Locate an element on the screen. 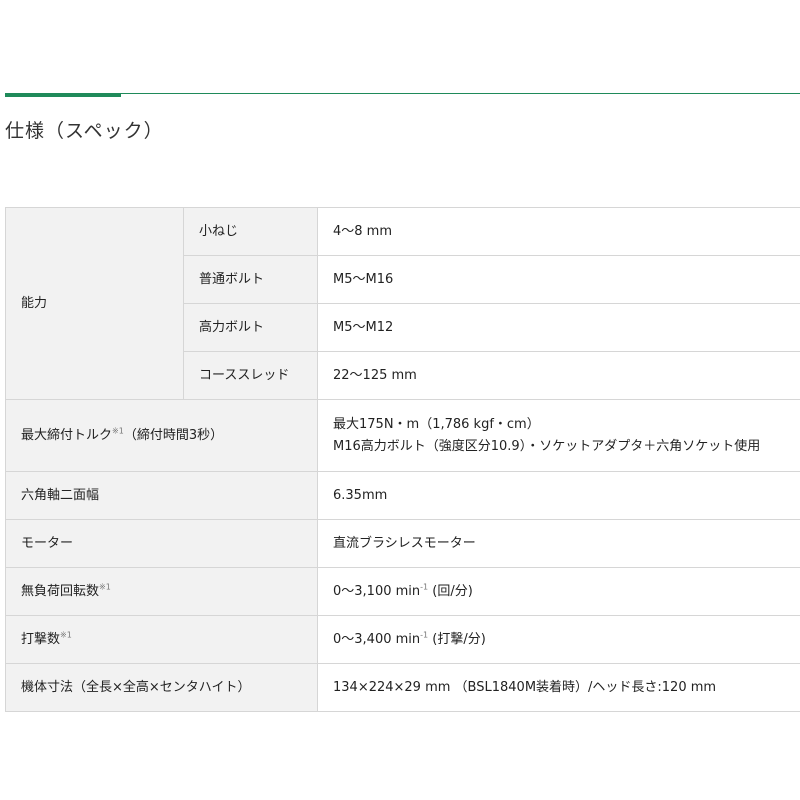 The image size is (800, 800). spec-value-screw: 4〜8 mm is located at coordinates (558, 231).